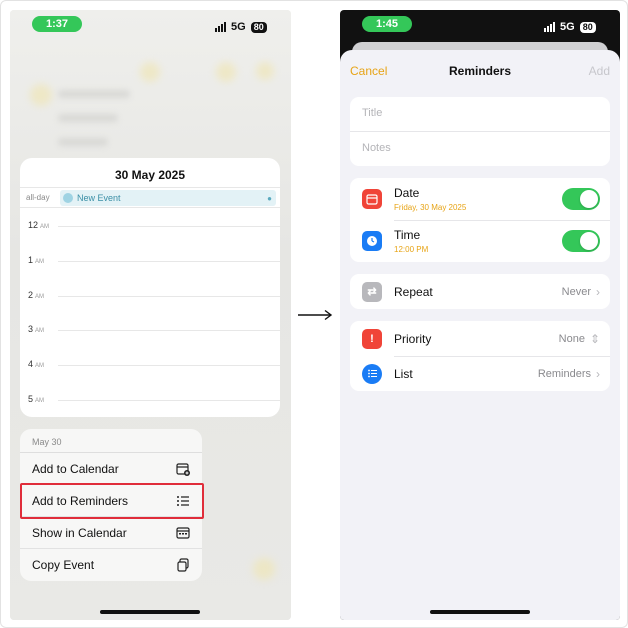 This screenshot has height=628, width=628. Describe the element at coordinates (372, 338) in the screenshot. I see `exclamation-icon: !` at that location.